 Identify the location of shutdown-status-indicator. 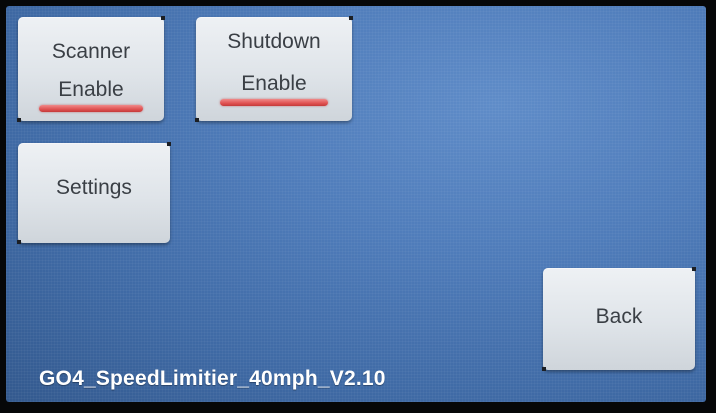
(274, 102).